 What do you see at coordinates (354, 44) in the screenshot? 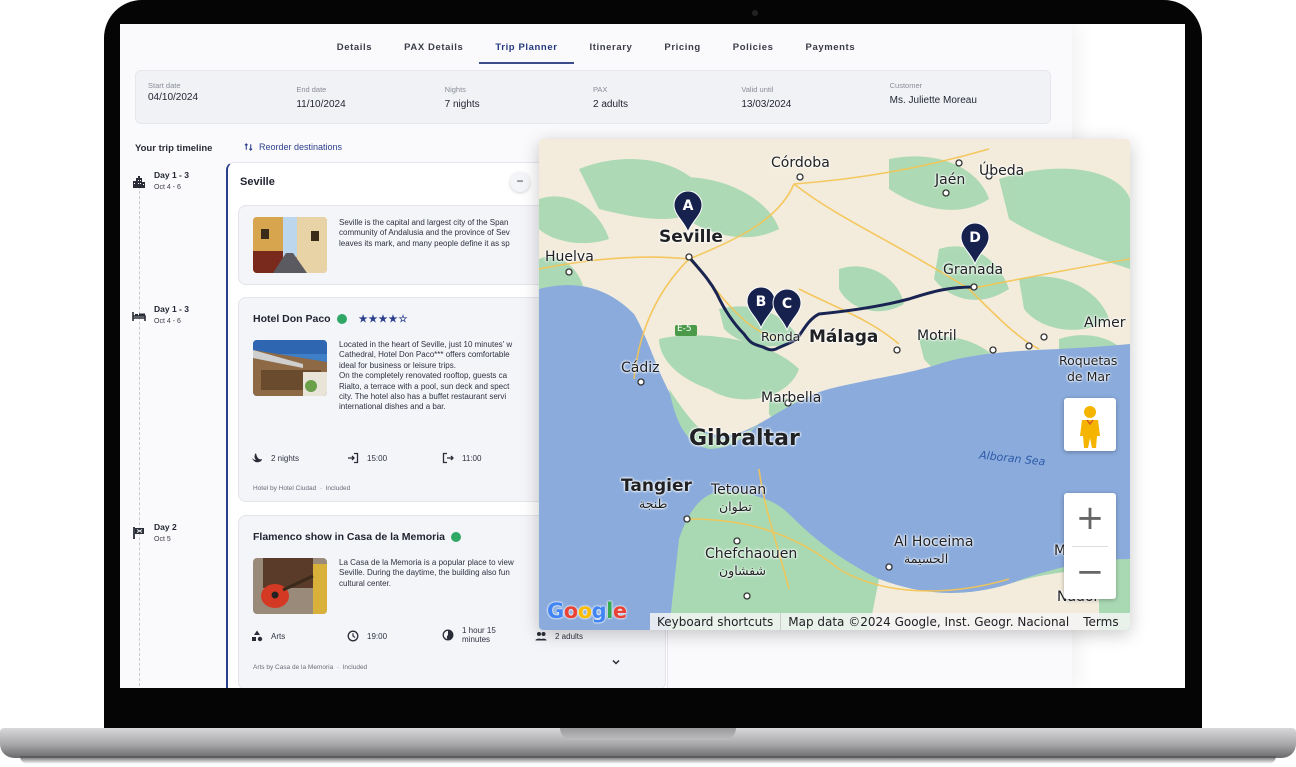
I see `tab-details: Details` at bounding box center [354, 44].